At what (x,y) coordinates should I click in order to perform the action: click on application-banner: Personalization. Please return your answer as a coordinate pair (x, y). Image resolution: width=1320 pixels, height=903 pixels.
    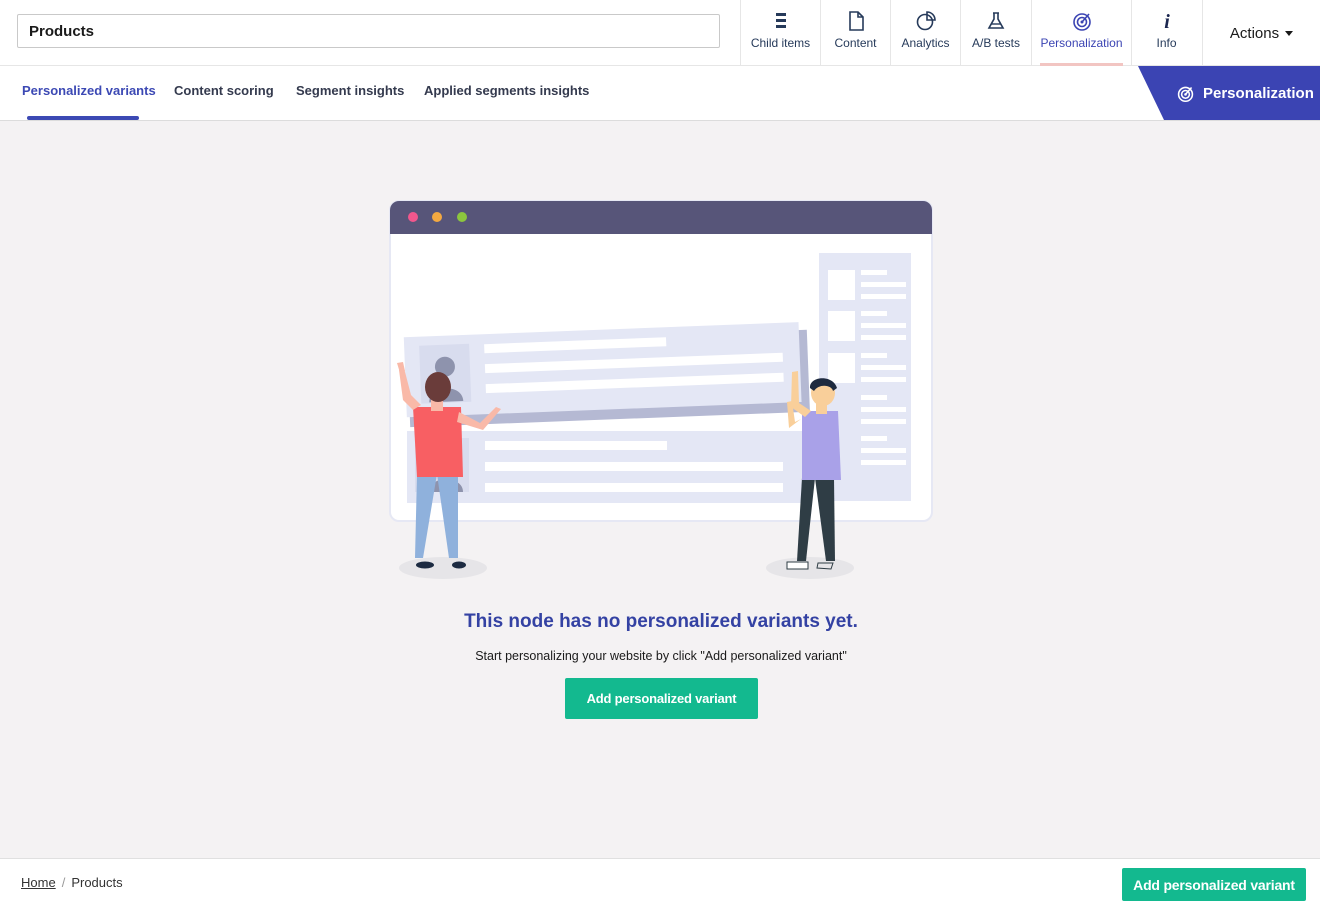
    Looking at the image, I should click on (1229, 93).